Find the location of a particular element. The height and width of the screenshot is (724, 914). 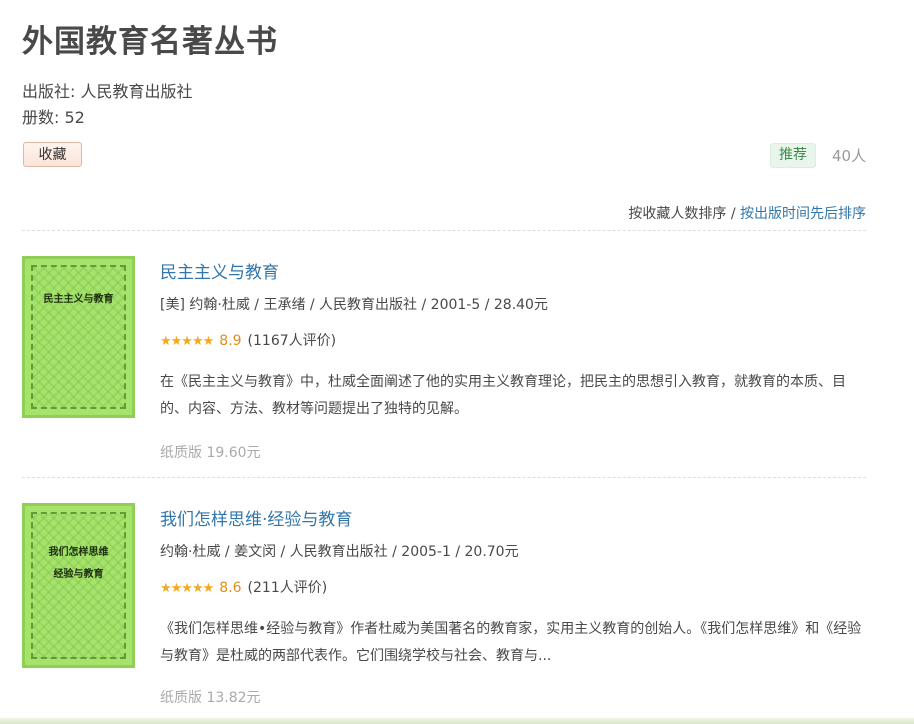

rating-votes: (211人评价) is located at coordinates (287, 588).